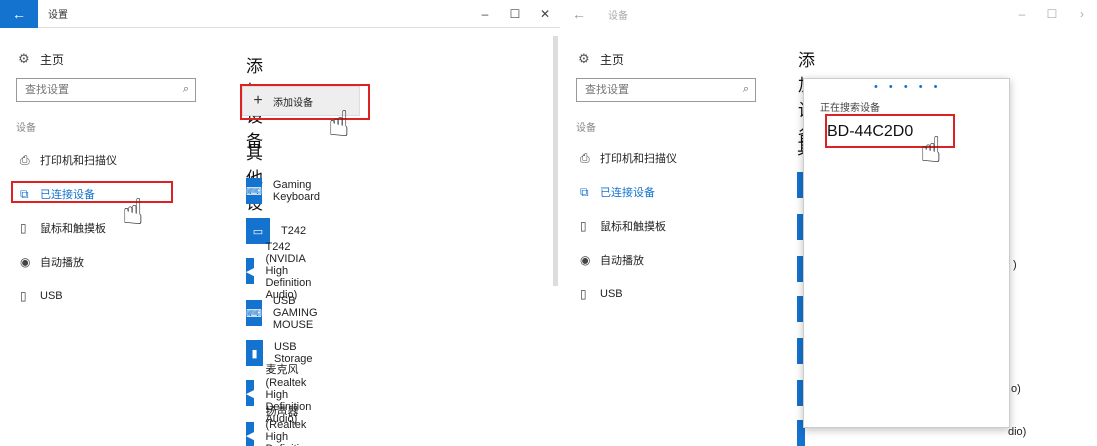 This screenshot has height=446, width=1097. What do you see at coordinates (280, 14) in the screenshot?
I see `title-bar: ← 设置 – ☐ ✕` at bounding box center [280, 14].